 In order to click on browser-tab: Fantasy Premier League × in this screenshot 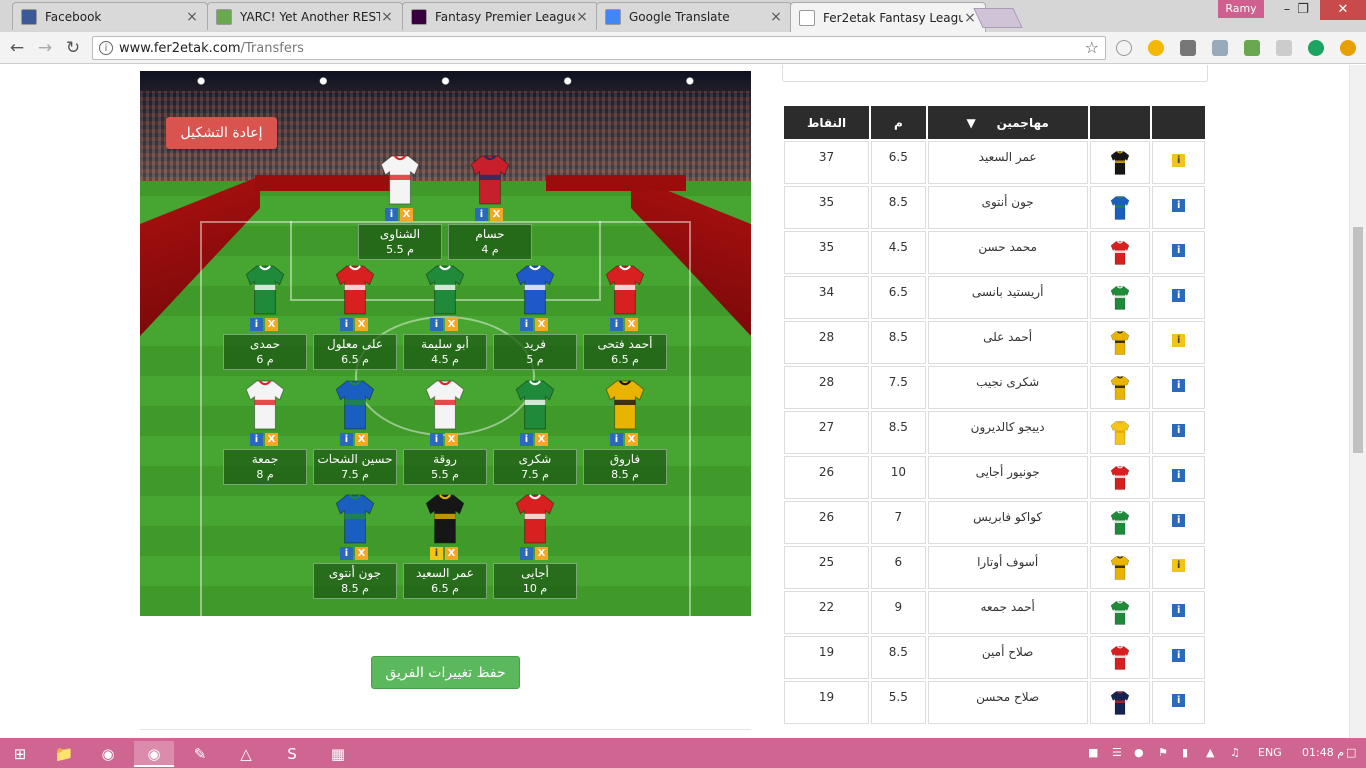, I will do `click(500, 16)`.